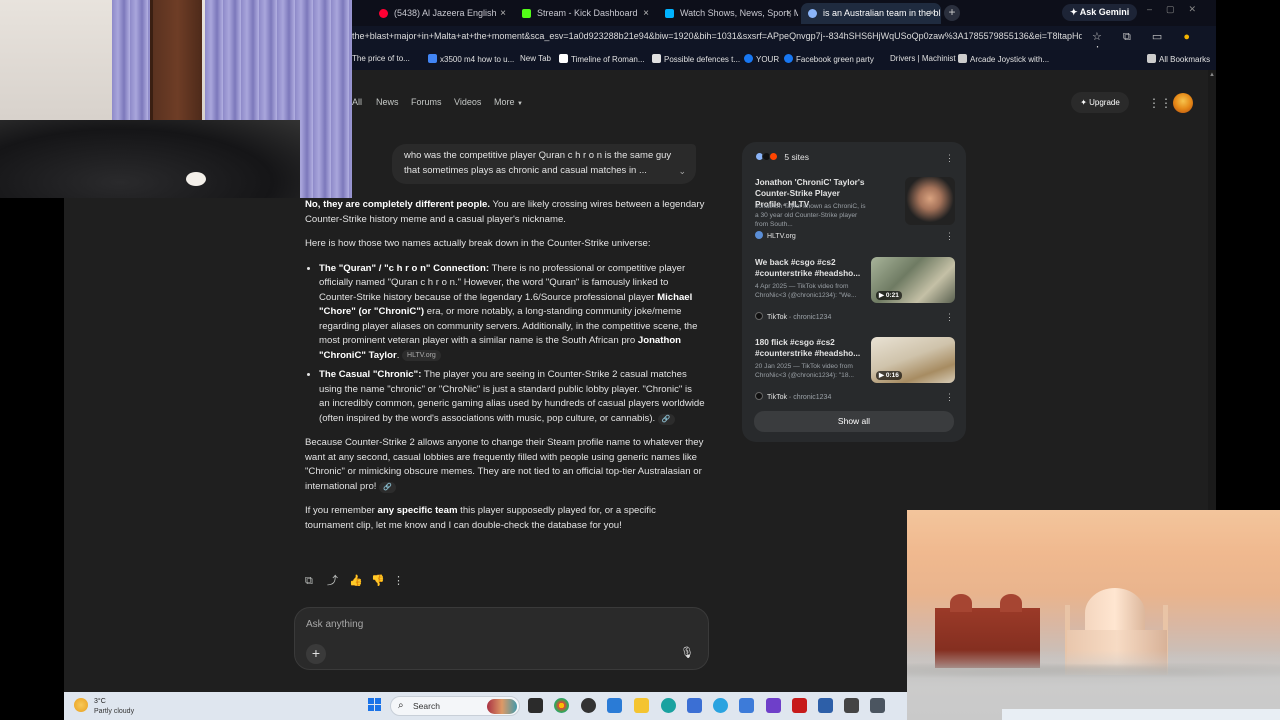  I want to click on tab-google-search: is an Australian team in the bla ×, so click(871, 13).